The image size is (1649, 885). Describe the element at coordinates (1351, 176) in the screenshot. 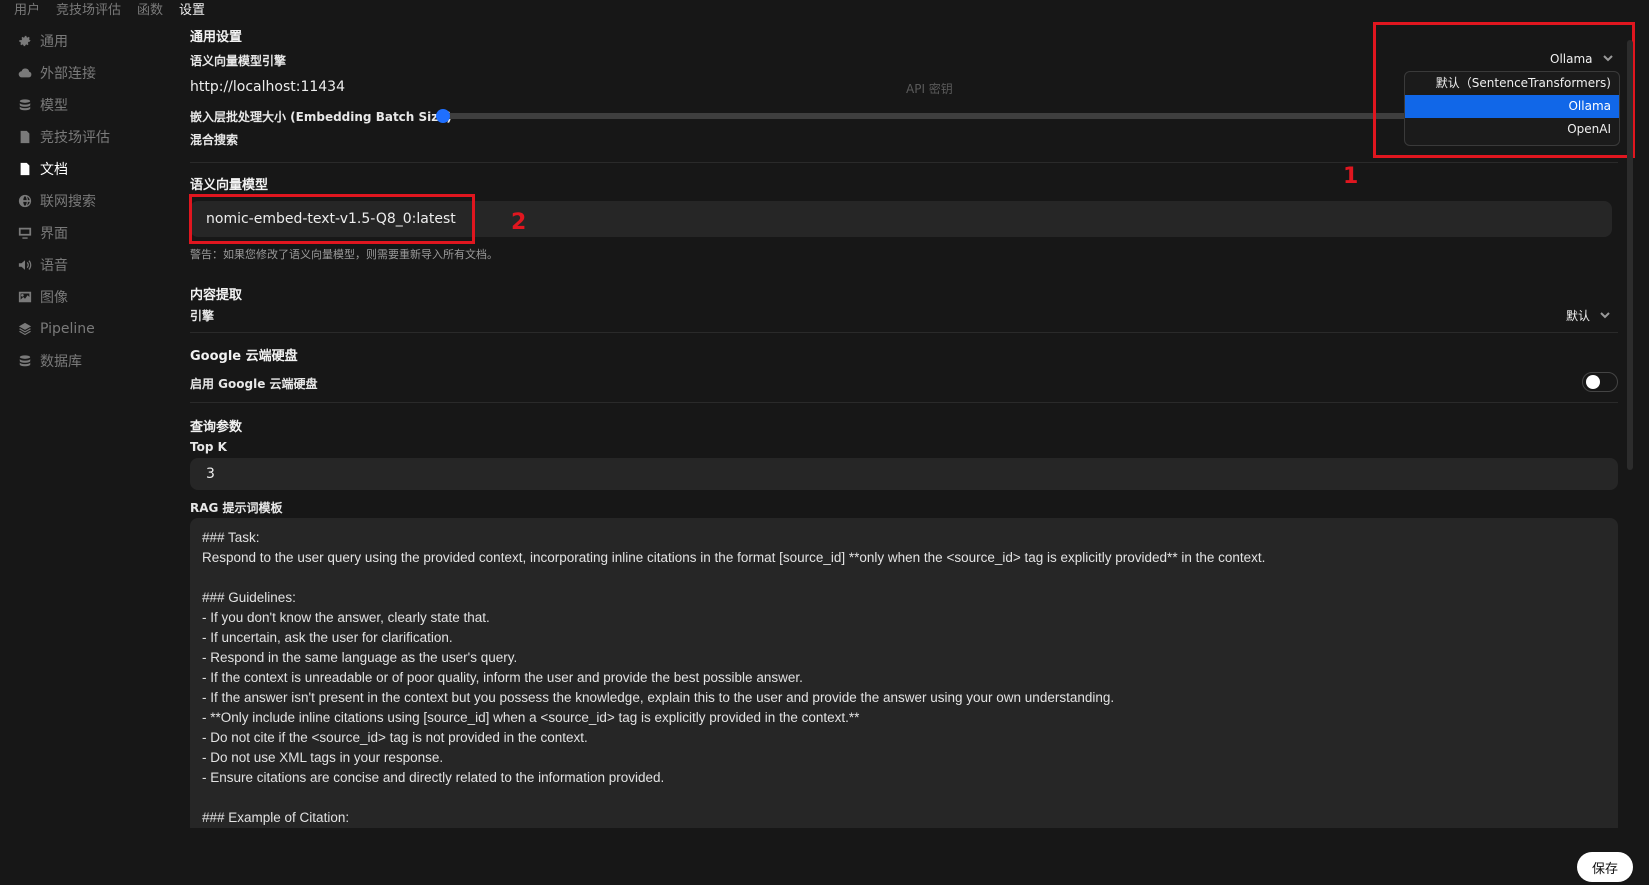

I see `annotation-label-1: 1` at that location.